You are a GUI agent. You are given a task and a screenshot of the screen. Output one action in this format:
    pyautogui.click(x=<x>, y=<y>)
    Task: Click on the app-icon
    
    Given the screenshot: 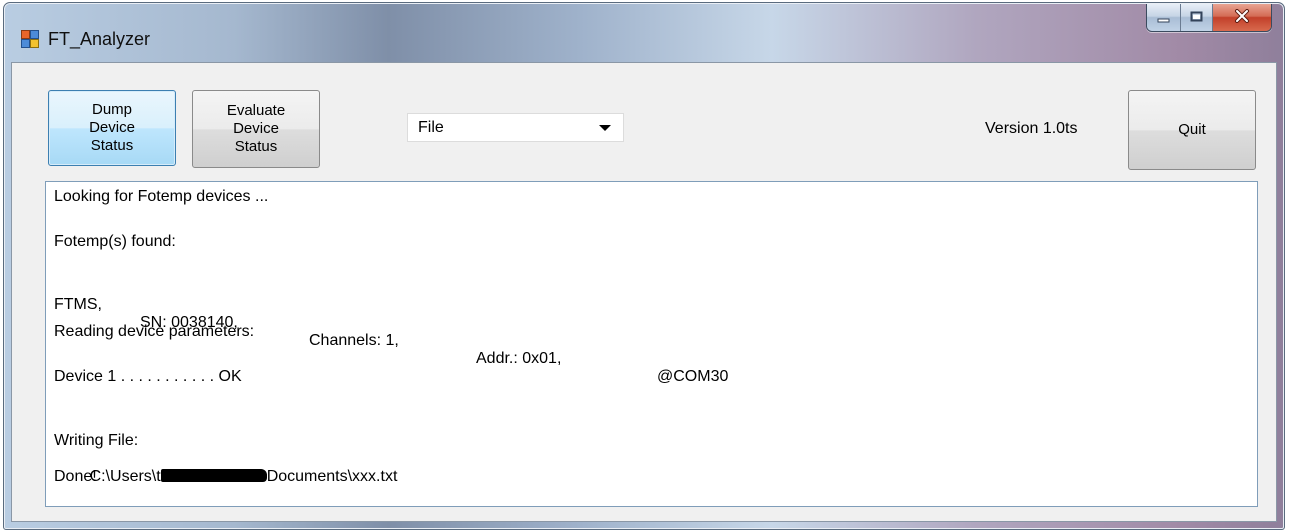 What is the action you would take?
    pyautogui.click(x=30, y=39)
    